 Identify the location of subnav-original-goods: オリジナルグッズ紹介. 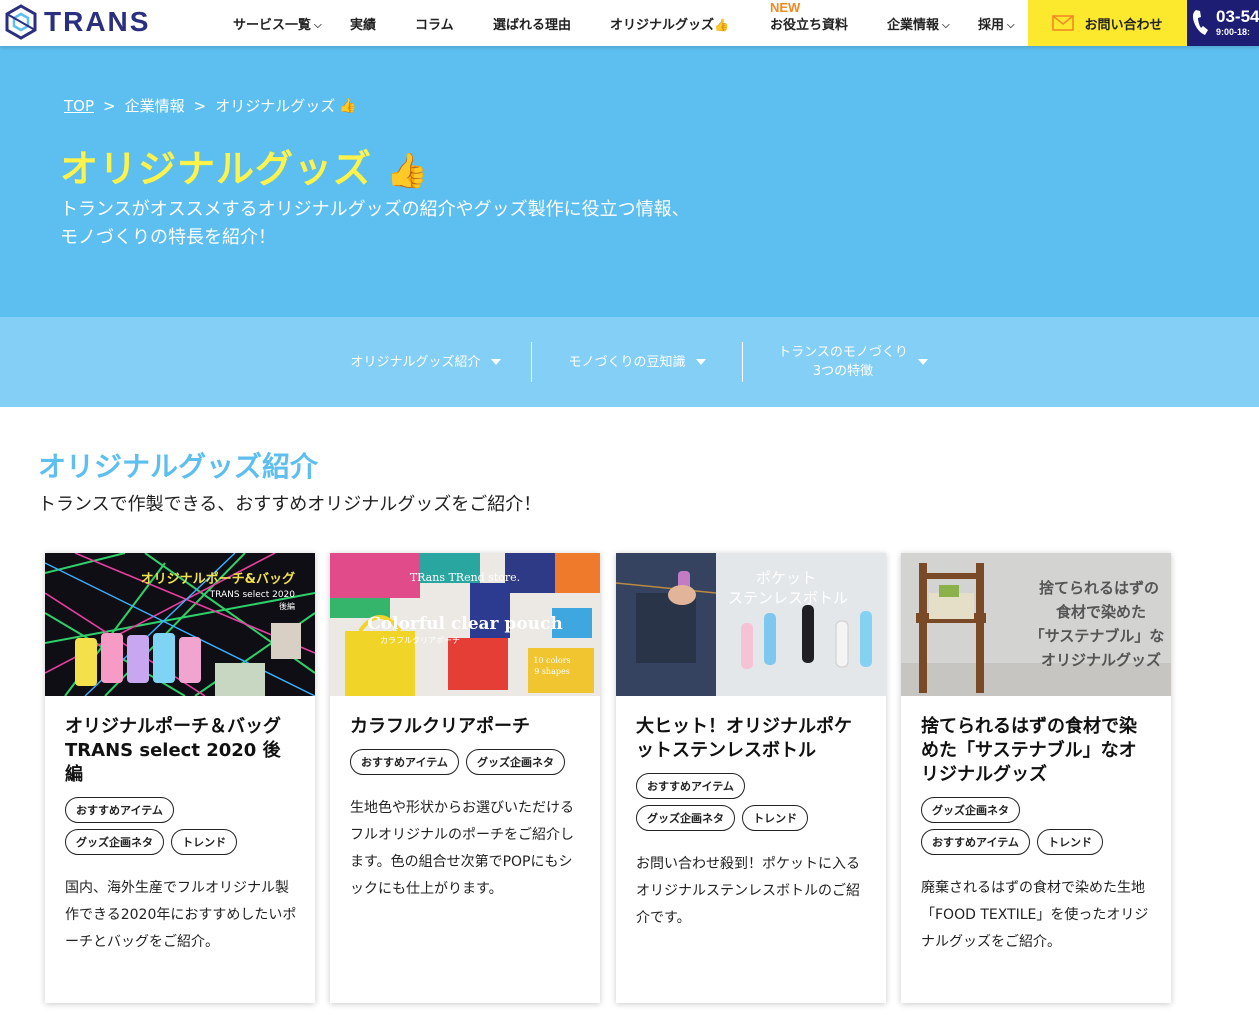
(425, 362).